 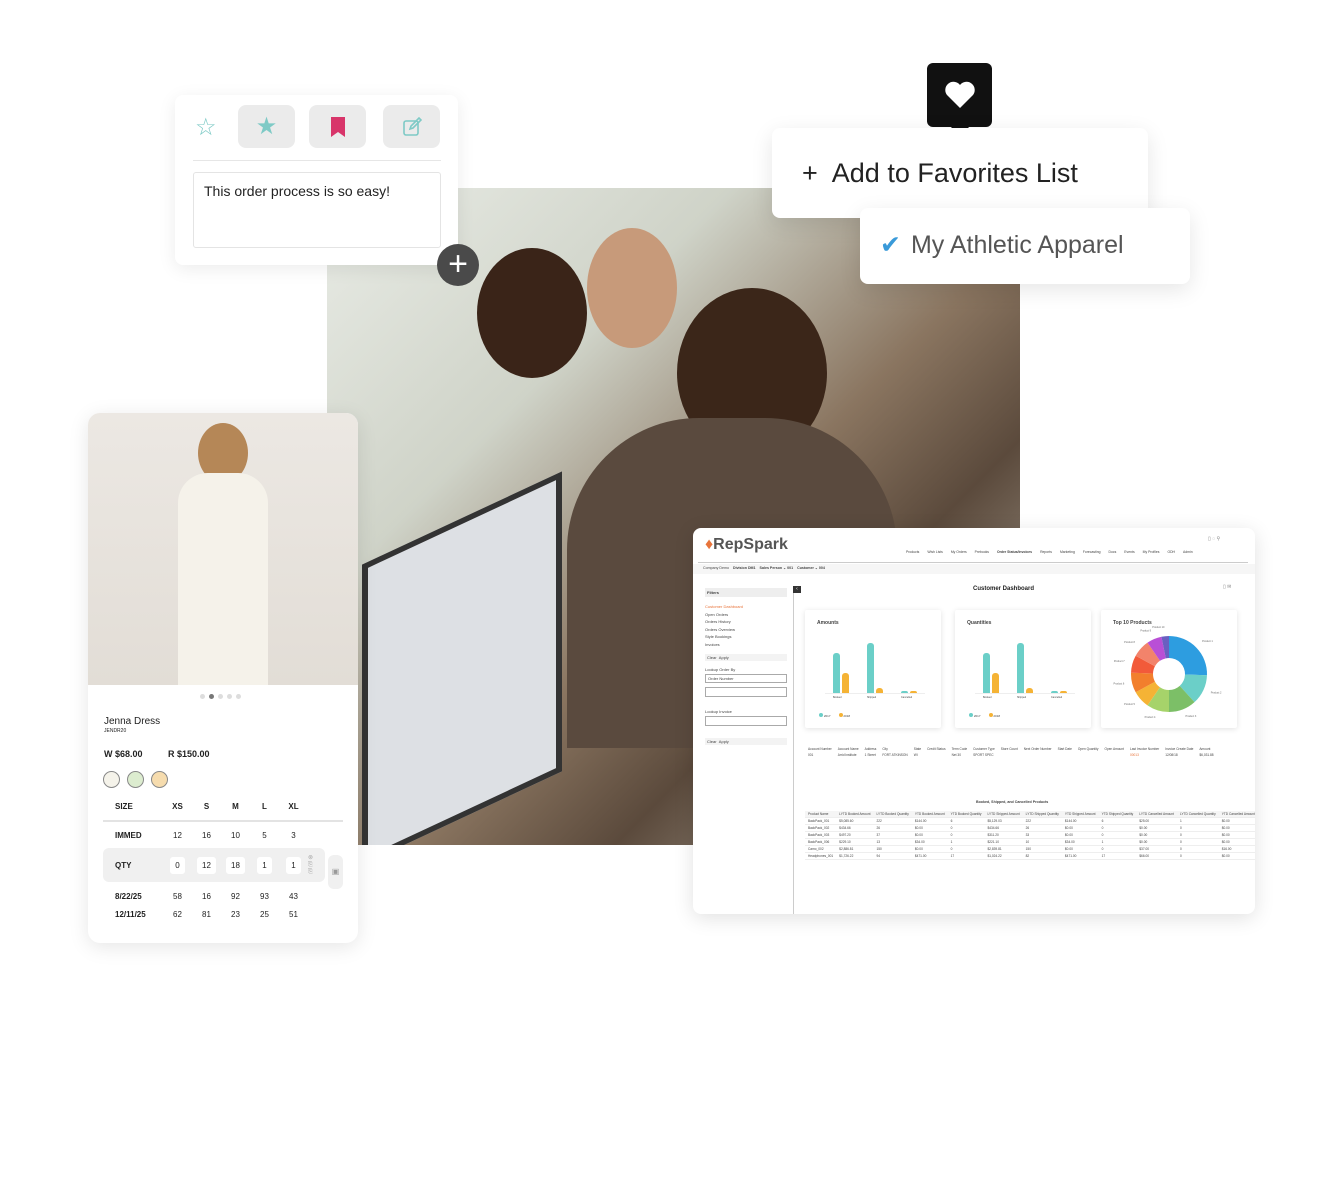 What do you see at coordinates (1171, 552) in the screenshot?
I see `nav-item: ODH` at bounding box center [1171, 552].